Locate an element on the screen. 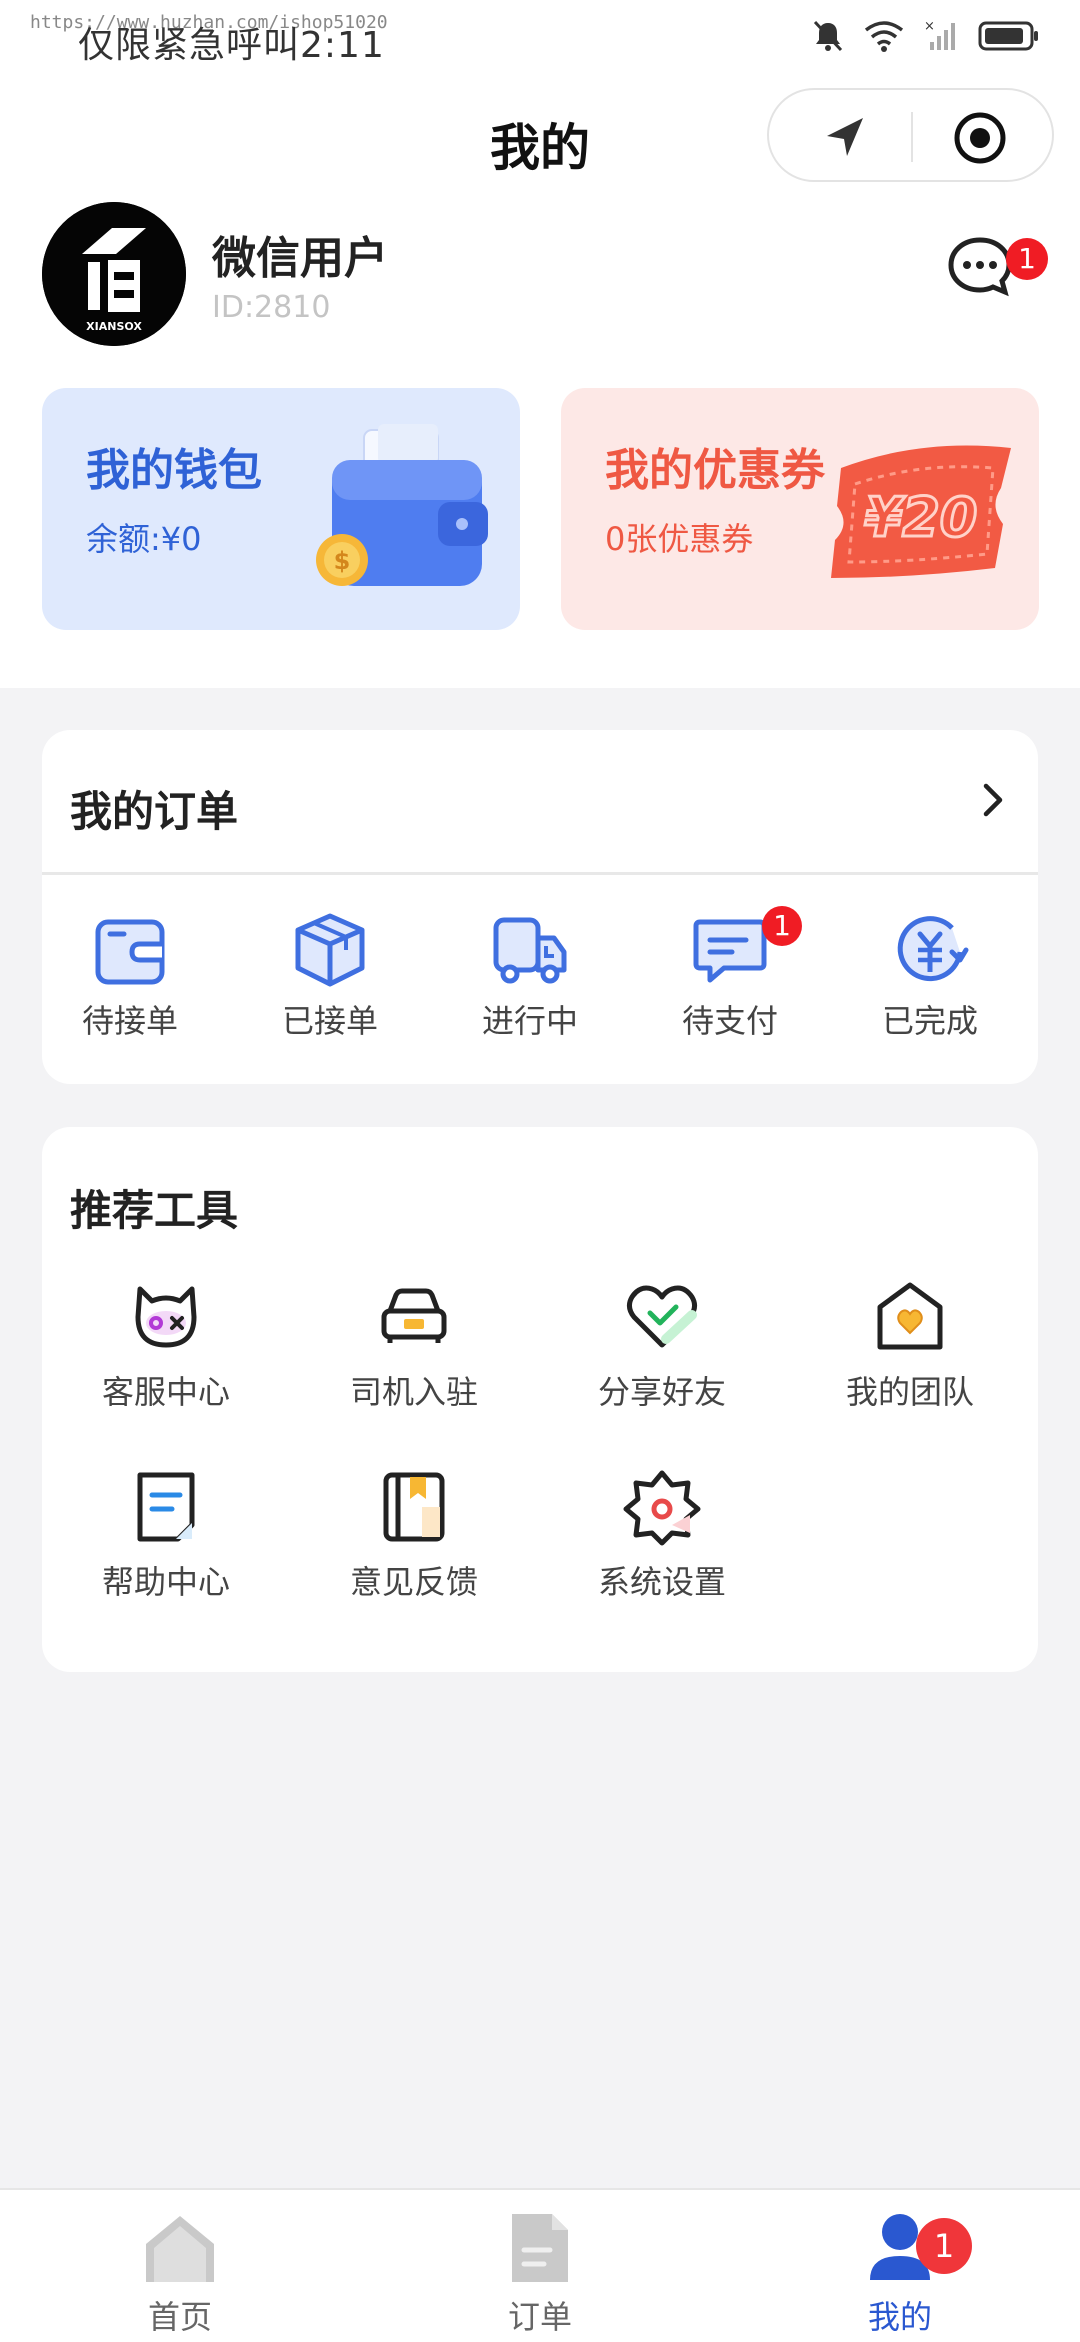 This screenshot has width=1080, height=2342. tab-bar: 首页 订单 1 我的 is located at coordinates (540, 2265).